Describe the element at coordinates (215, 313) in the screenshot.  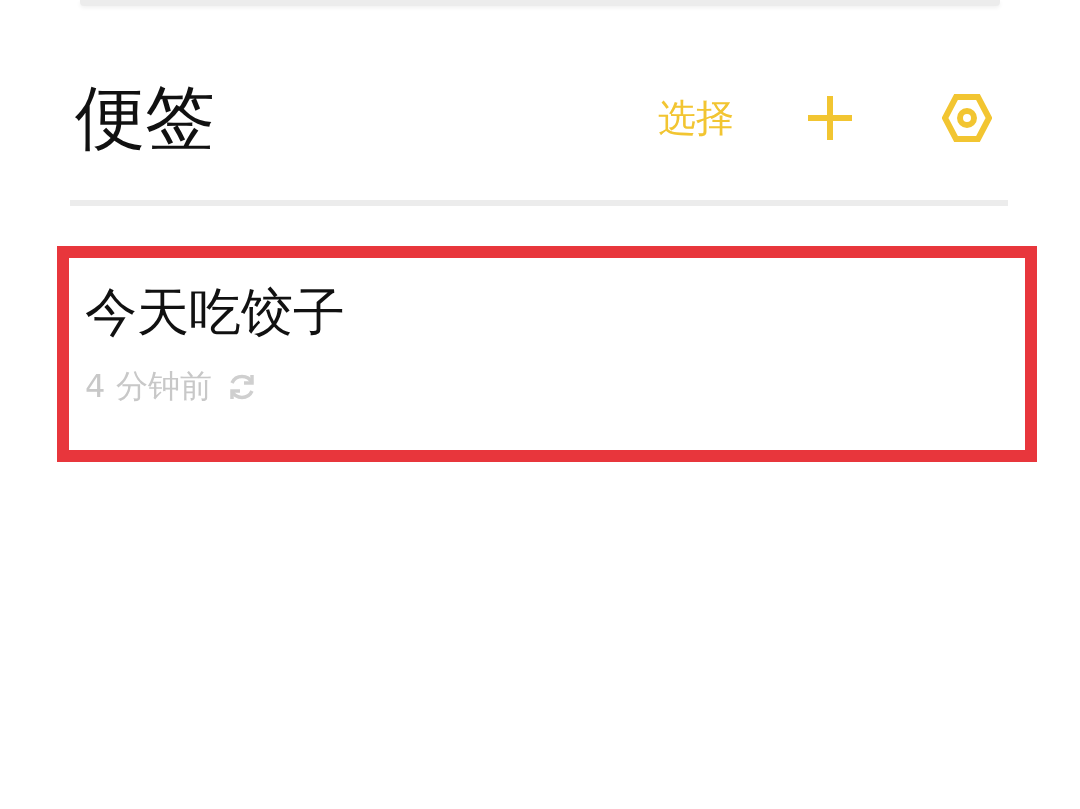
I see `note-title: 今天吃饺子` at that location.